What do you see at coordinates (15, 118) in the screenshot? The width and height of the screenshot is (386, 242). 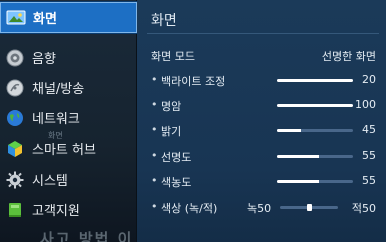 I see `globe-icon` at bounding box center [15, 118].